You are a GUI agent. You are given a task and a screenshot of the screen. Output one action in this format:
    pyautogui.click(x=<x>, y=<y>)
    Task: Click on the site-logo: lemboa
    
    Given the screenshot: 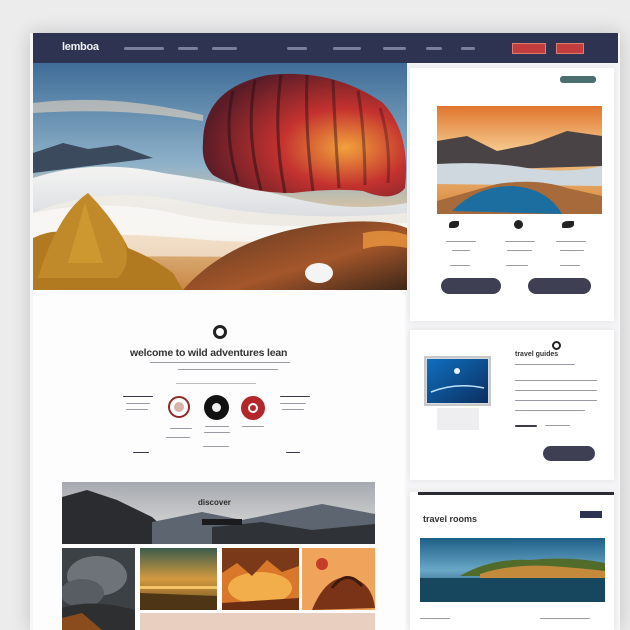 What is the action you would take?
    pyautogui.click(x=80, y=47)
    